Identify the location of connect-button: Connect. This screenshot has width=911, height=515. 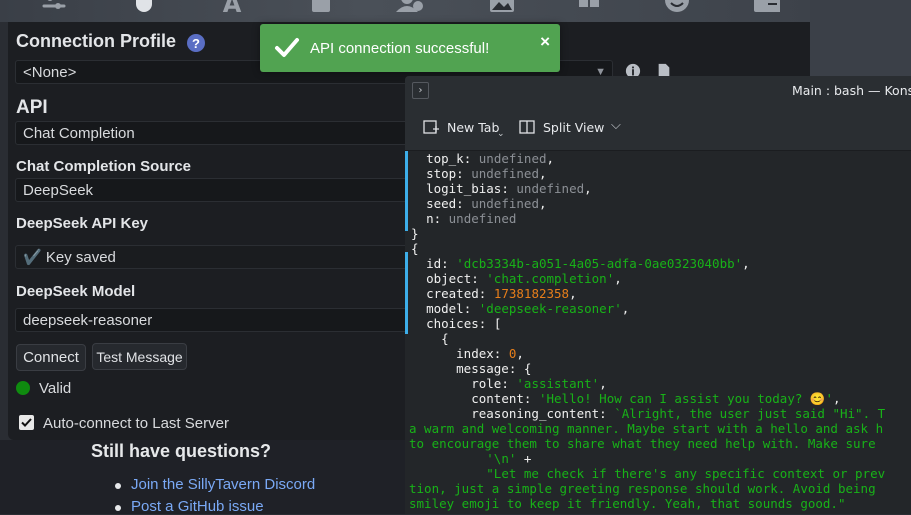
(51, 357).